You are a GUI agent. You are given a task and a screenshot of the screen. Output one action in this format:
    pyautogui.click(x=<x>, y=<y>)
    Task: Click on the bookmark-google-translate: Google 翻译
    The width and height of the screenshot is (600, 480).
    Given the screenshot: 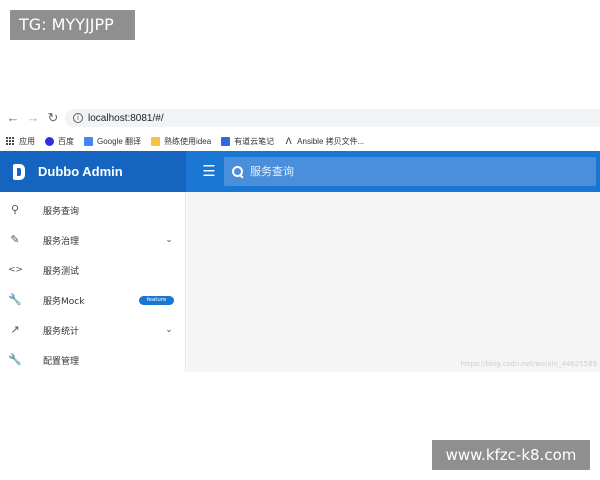 What is the action you would take?
    pyautogui.click(x=112, y=141)
    